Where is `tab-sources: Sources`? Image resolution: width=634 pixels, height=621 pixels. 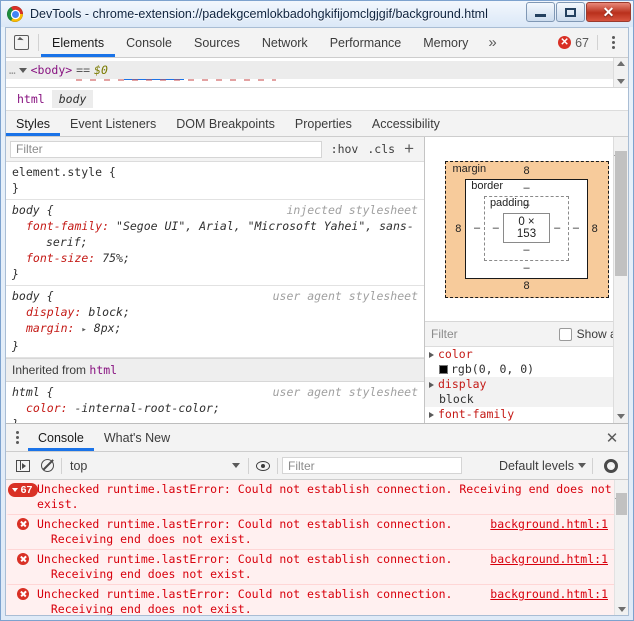 tab-sources: Sources is located at coordinates (217, 42).